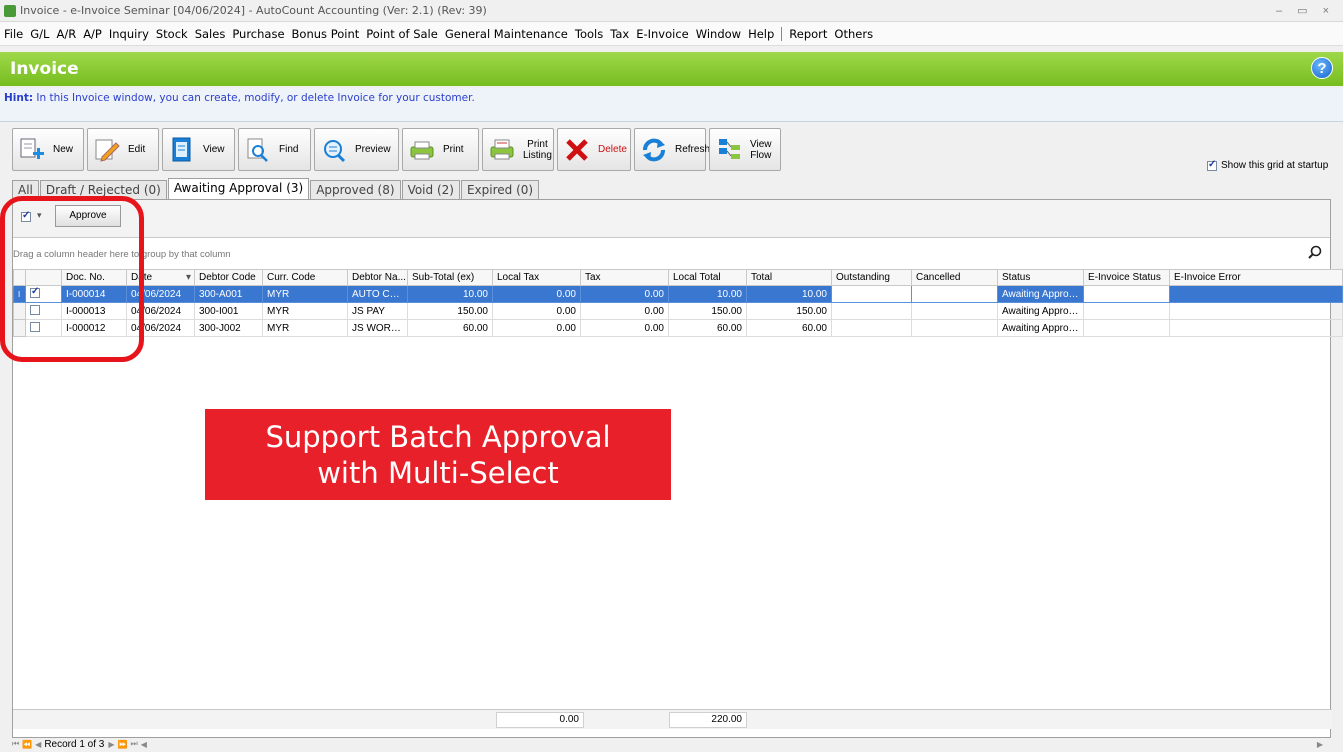 This screenshot has width=1343, height=752. I want to click on view-flow-button: View Flow, so click(745, 149).